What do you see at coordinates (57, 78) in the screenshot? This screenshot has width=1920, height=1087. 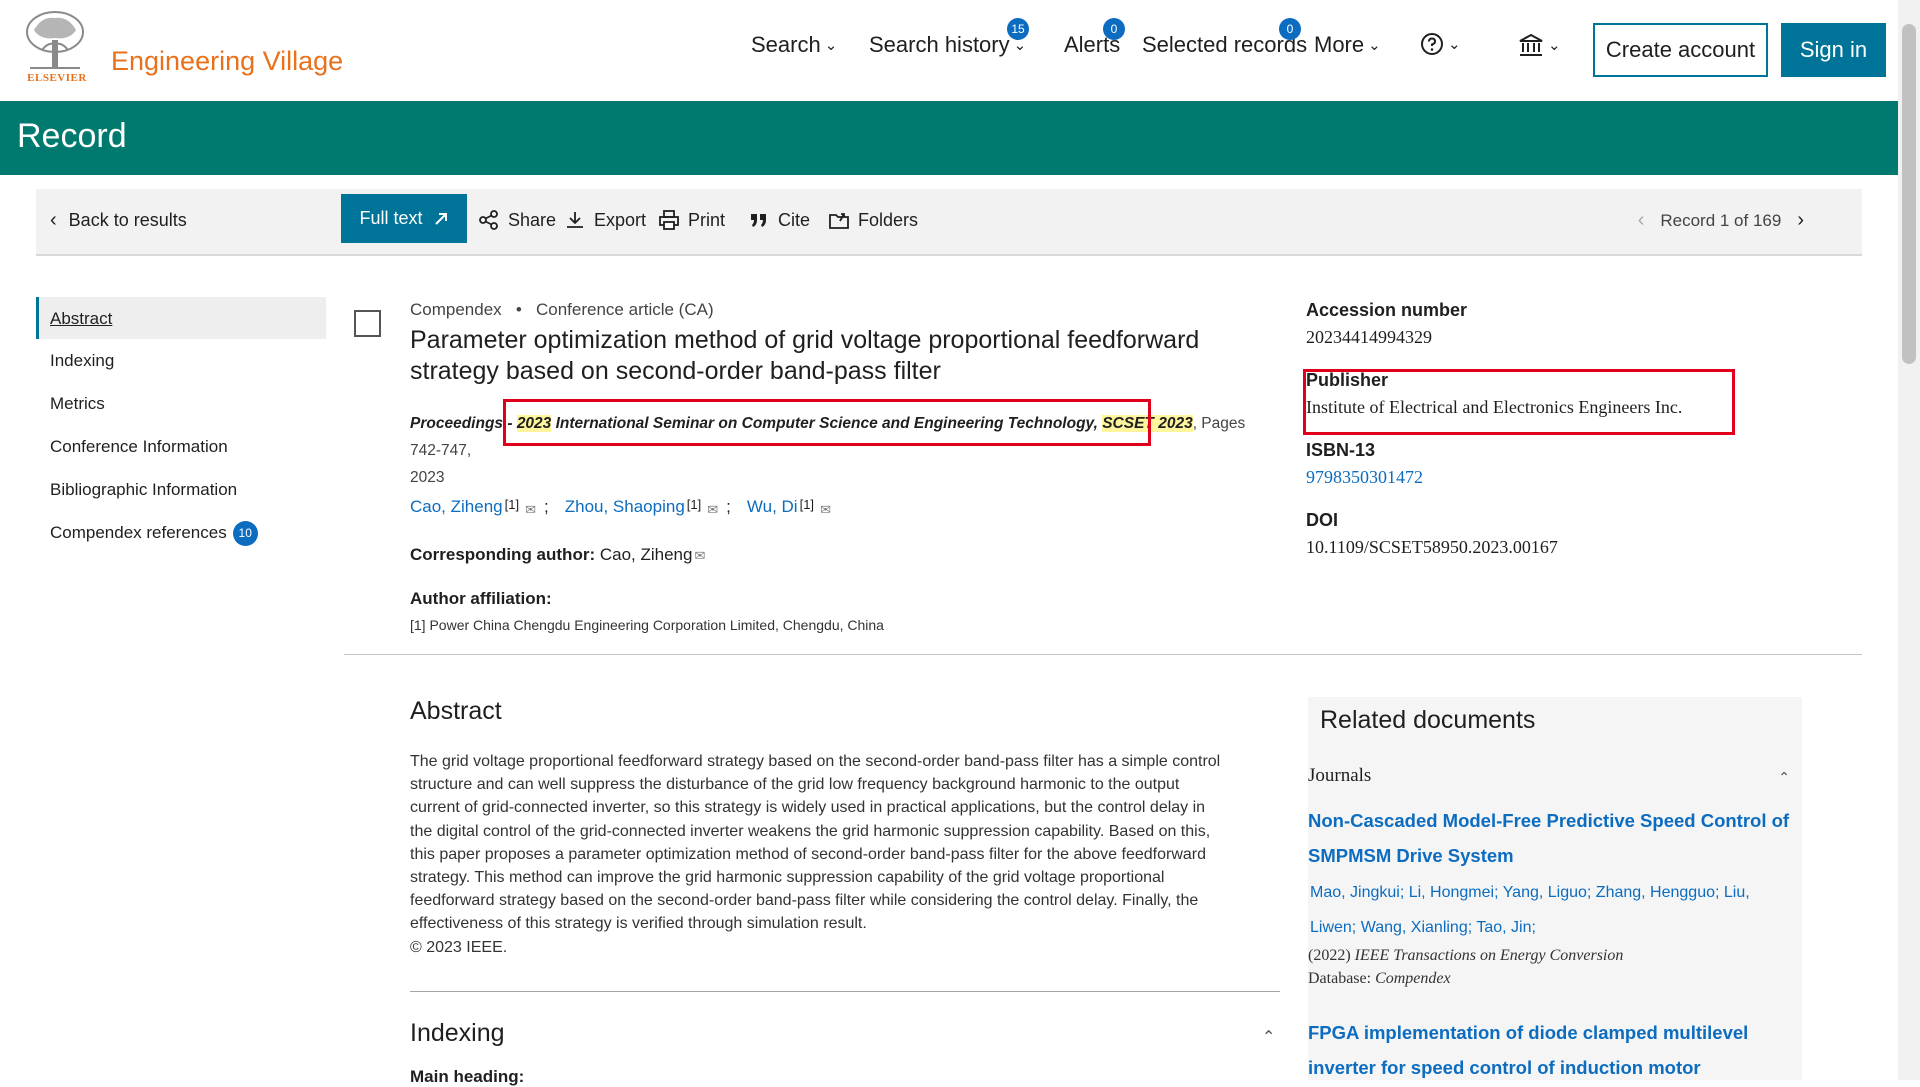 I see `elsevier-wordmark: ELSEVIER` at bounding box center [57, 78].